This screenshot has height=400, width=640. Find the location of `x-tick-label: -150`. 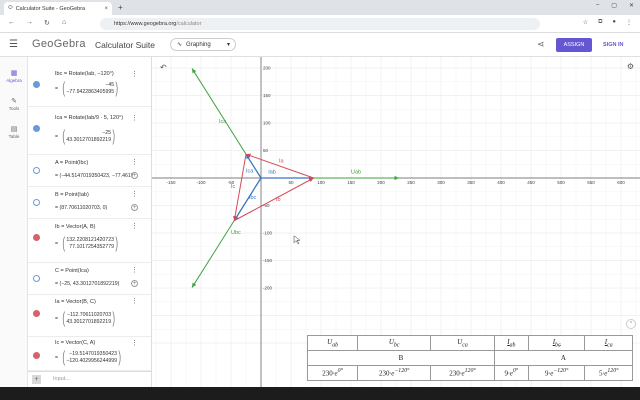

x-tick-label: -150 is located at coordinates (171, 182).